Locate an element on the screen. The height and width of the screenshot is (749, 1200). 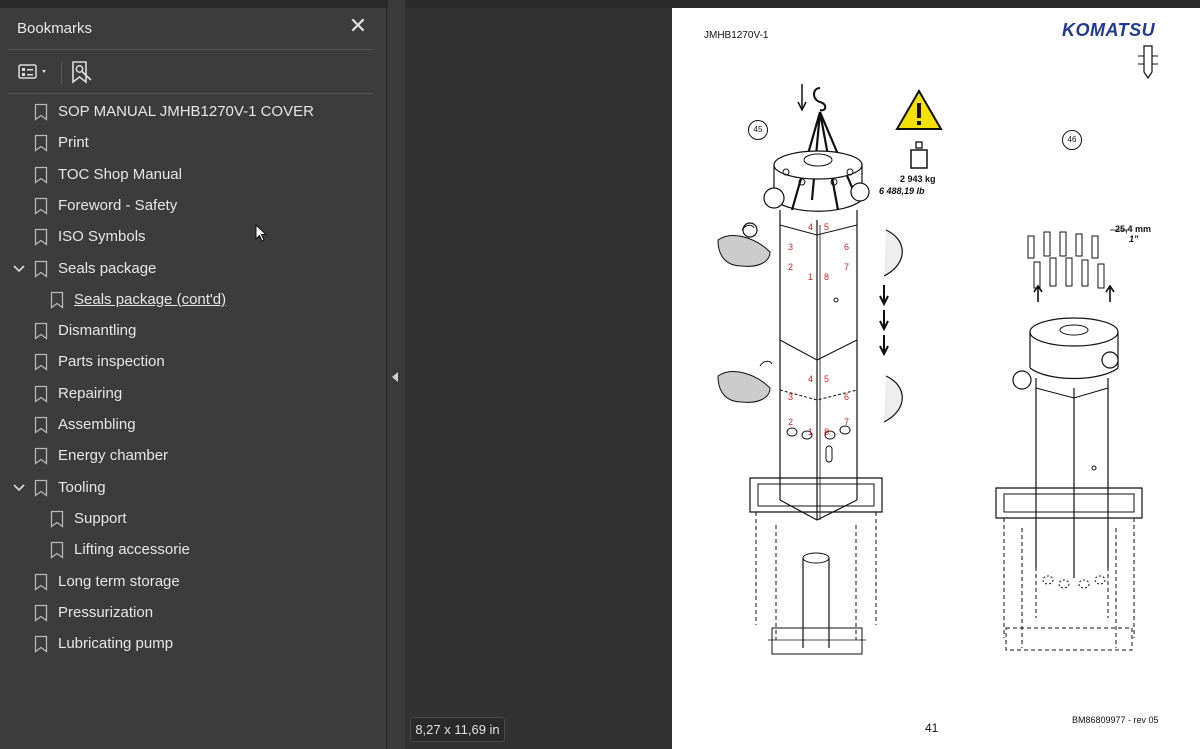
bookmark-item-parts-inspection: Parts inspection is located at coordinates (192, 362).